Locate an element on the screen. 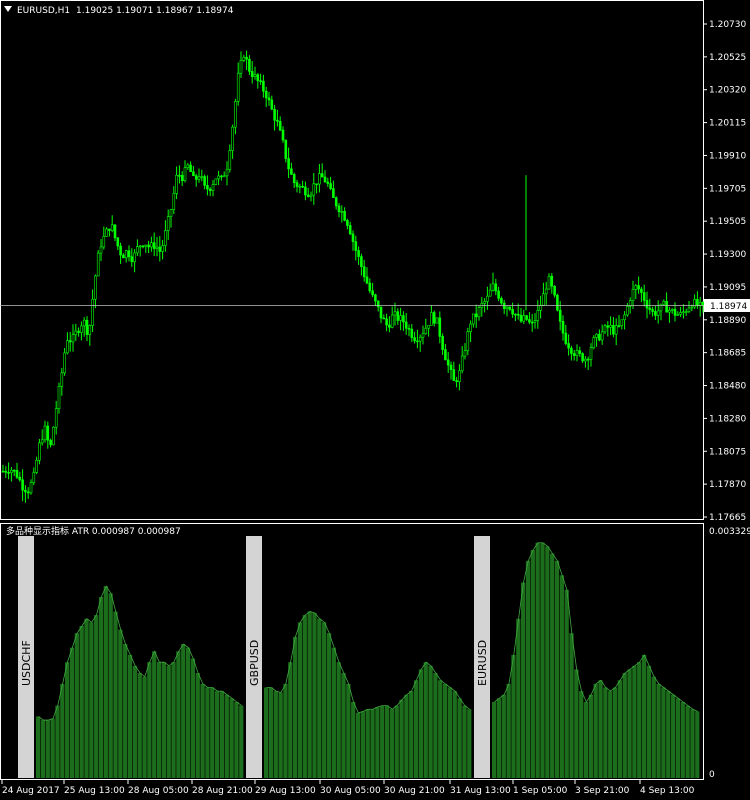 This screenshot has width=750, height=800. time-tick-label: 30 Aug 21:00 is located at coordinates (414, 791).